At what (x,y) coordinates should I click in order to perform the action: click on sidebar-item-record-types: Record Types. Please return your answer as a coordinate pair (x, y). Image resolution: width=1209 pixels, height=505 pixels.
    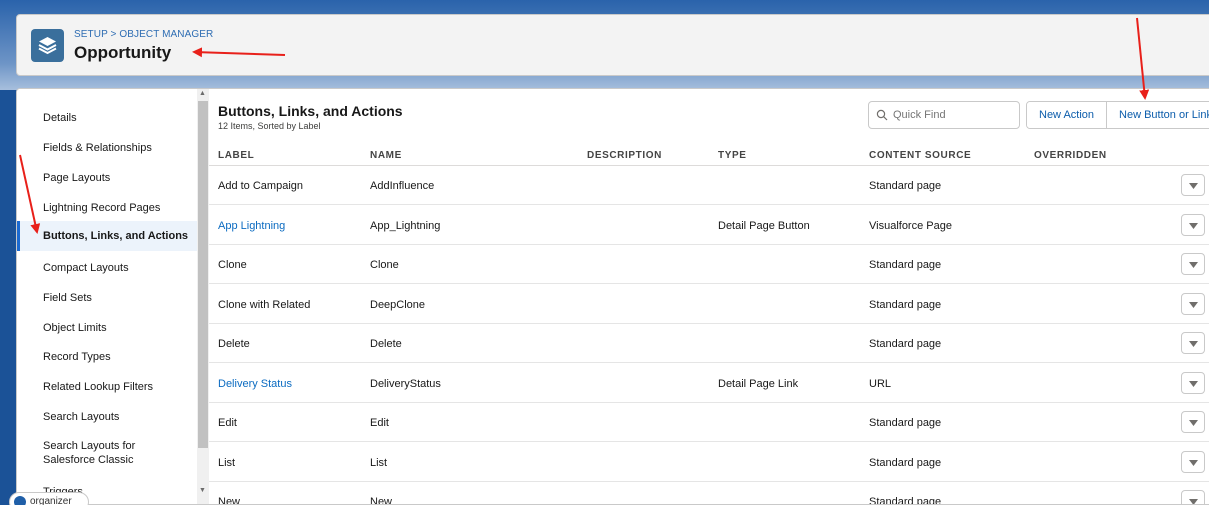
    Looking at the image, I should click on (107, 357).